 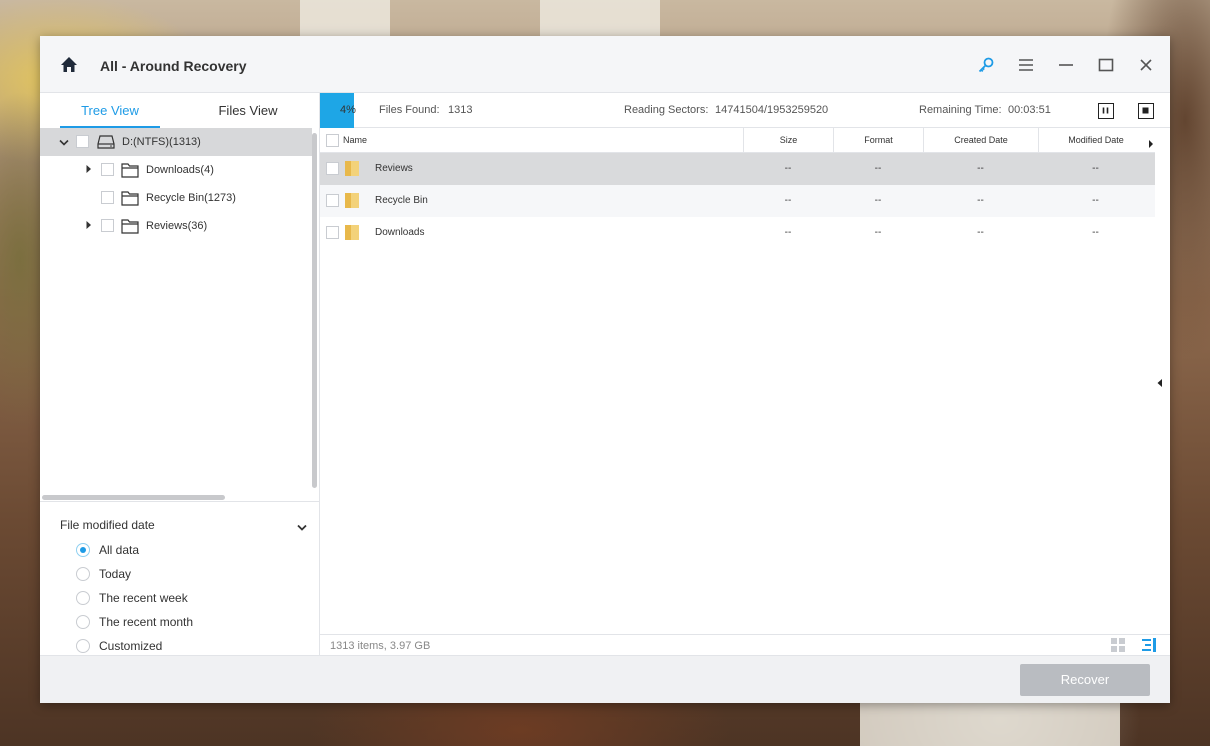 What do you see at coordinates (106, 142) in the screenshot?
I see `drive-icon` at bounding box center [106, 142].